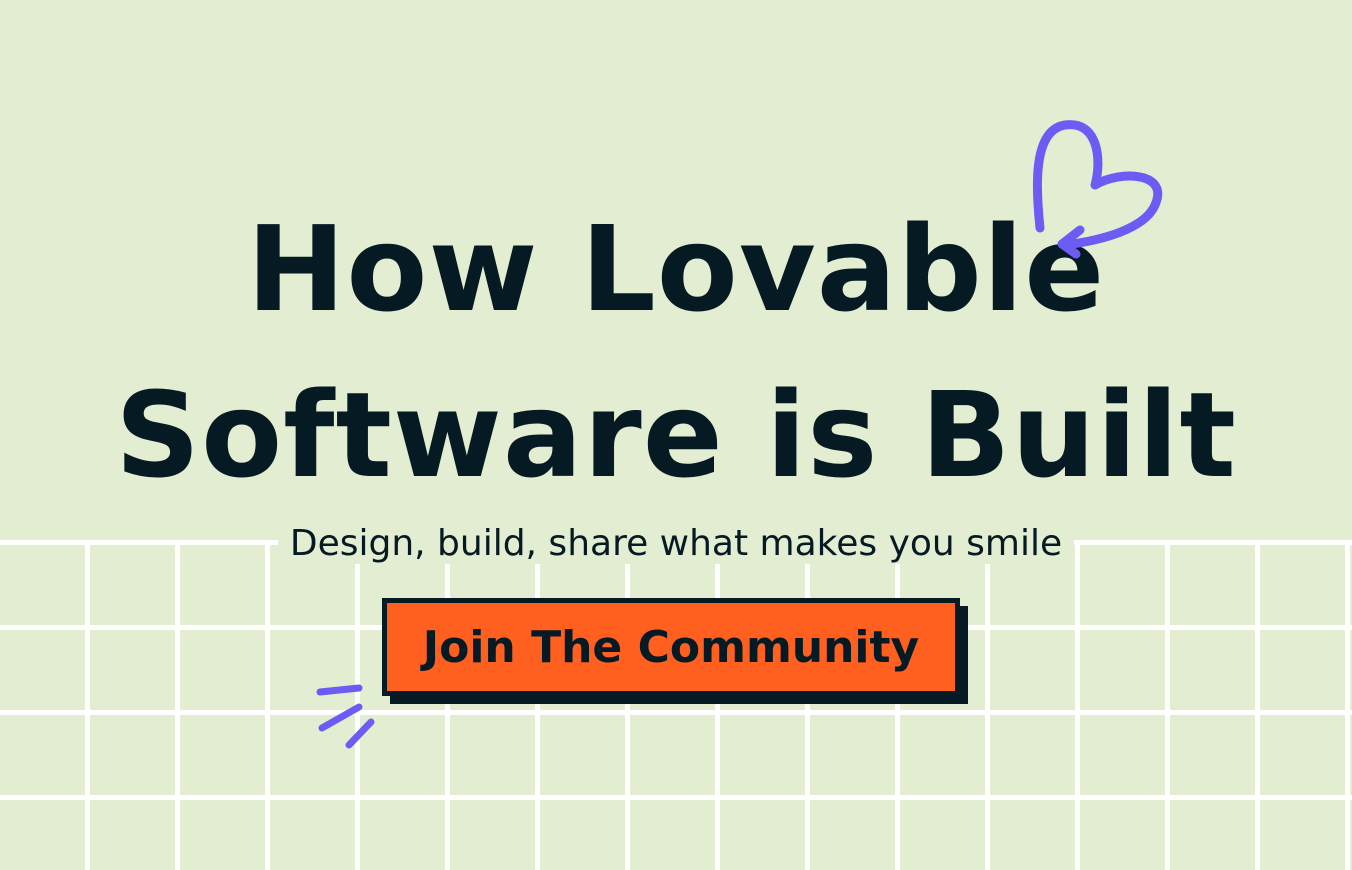 This screenshot has height=870, width=1352. I want to click on heart-arrow-doodle-icon, so click(1097, 189).